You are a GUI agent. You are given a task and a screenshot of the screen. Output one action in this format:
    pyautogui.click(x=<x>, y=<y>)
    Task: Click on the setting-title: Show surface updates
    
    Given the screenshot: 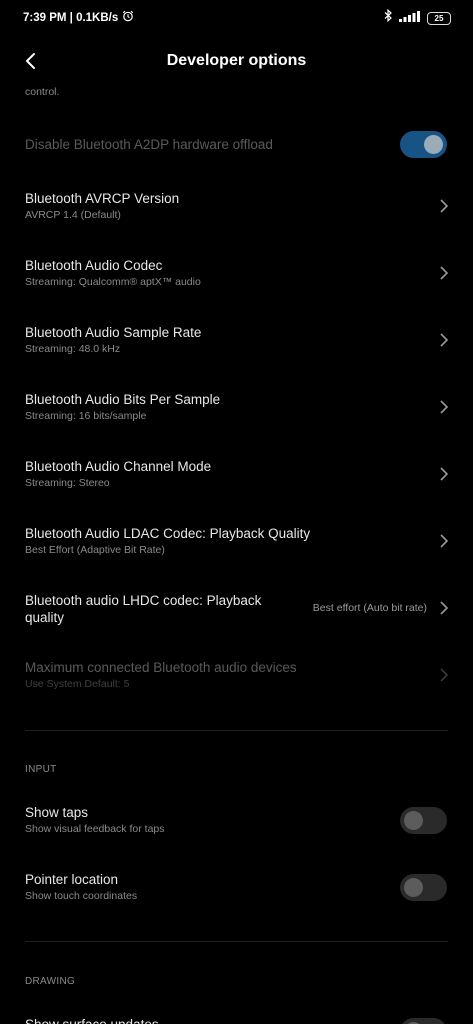 What is the action you would take?
    pyautogui.click(x=92, y=1020)
    